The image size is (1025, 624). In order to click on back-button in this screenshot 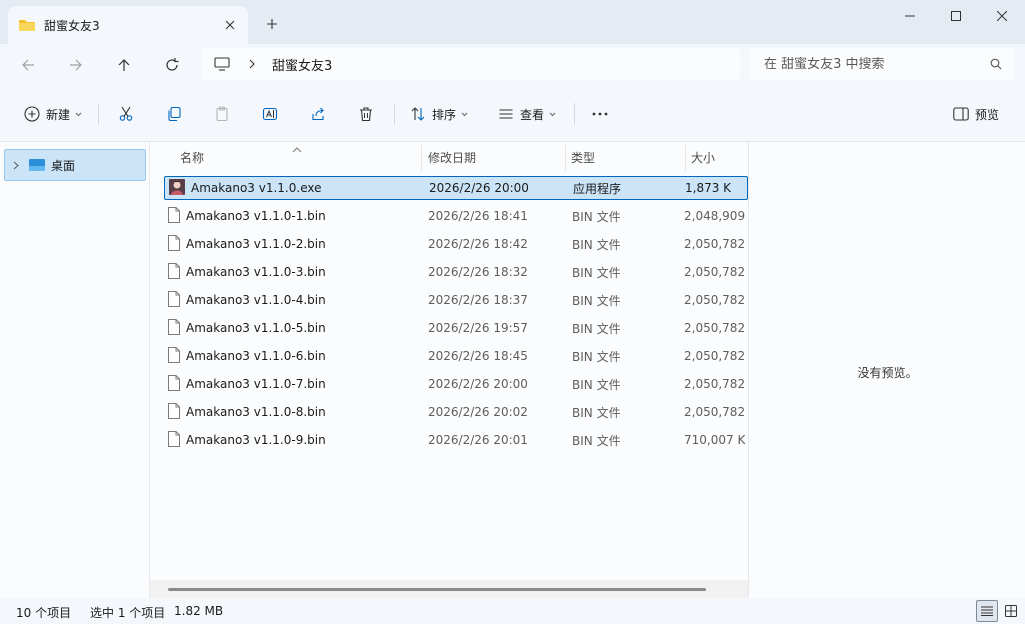, I will do `click(28, 65)`.